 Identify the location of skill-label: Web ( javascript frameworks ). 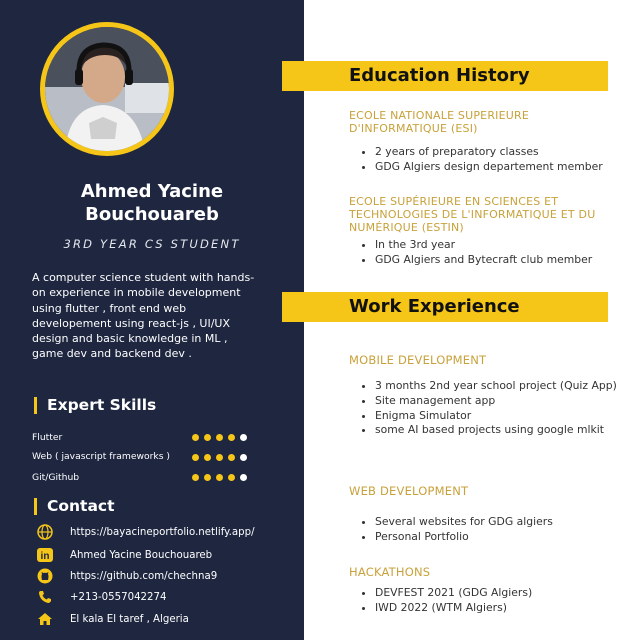
(101, 456).